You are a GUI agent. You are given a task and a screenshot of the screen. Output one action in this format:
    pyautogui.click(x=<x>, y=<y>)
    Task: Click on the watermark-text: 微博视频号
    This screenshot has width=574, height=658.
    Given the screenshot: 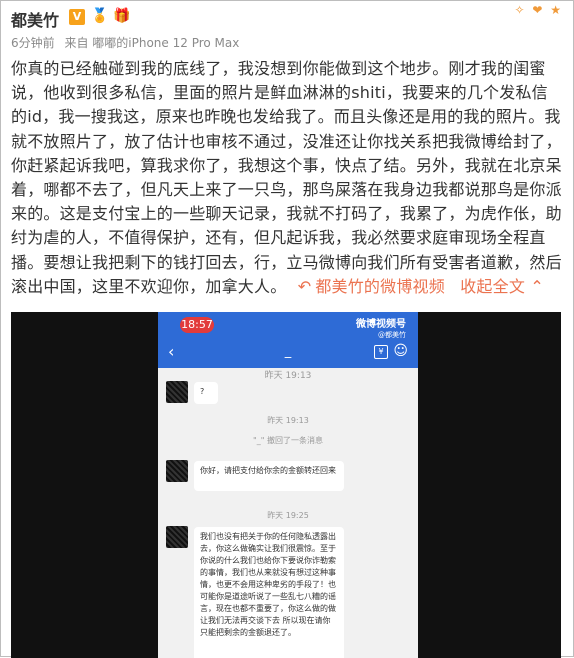 What is the action you would take?
    pyautogui.click(x=381, y=324)
    